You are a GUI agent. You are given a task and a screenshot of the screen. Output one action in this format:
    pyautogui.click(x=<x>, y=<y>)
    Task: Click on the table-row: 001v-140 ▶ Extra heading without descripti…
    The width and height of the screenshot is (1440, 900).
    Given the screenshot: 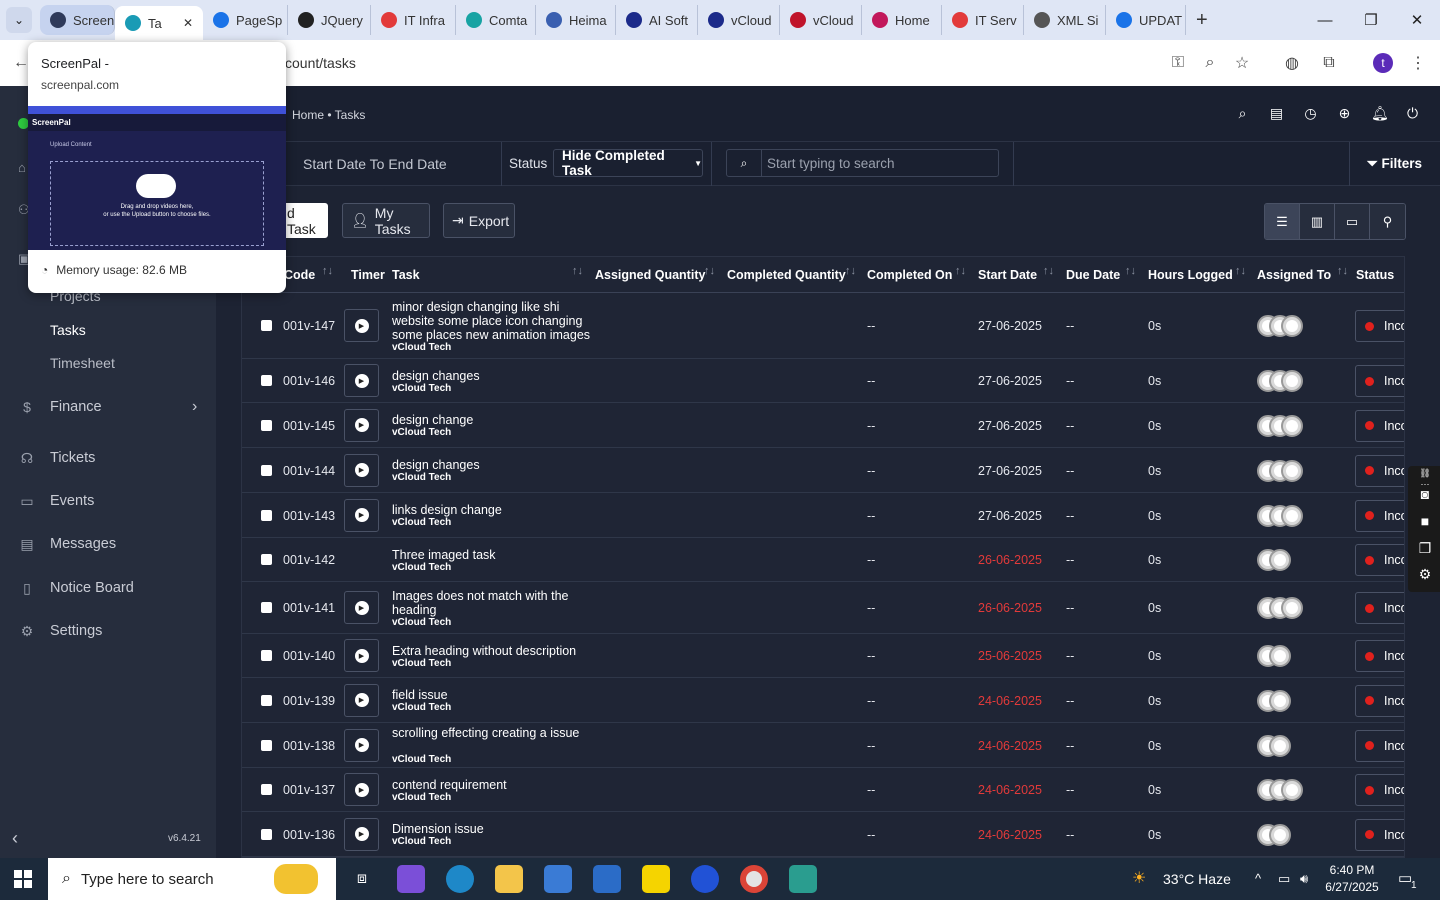 What is the action you would take?
    pyautogui.click(x=823, y=656)
    